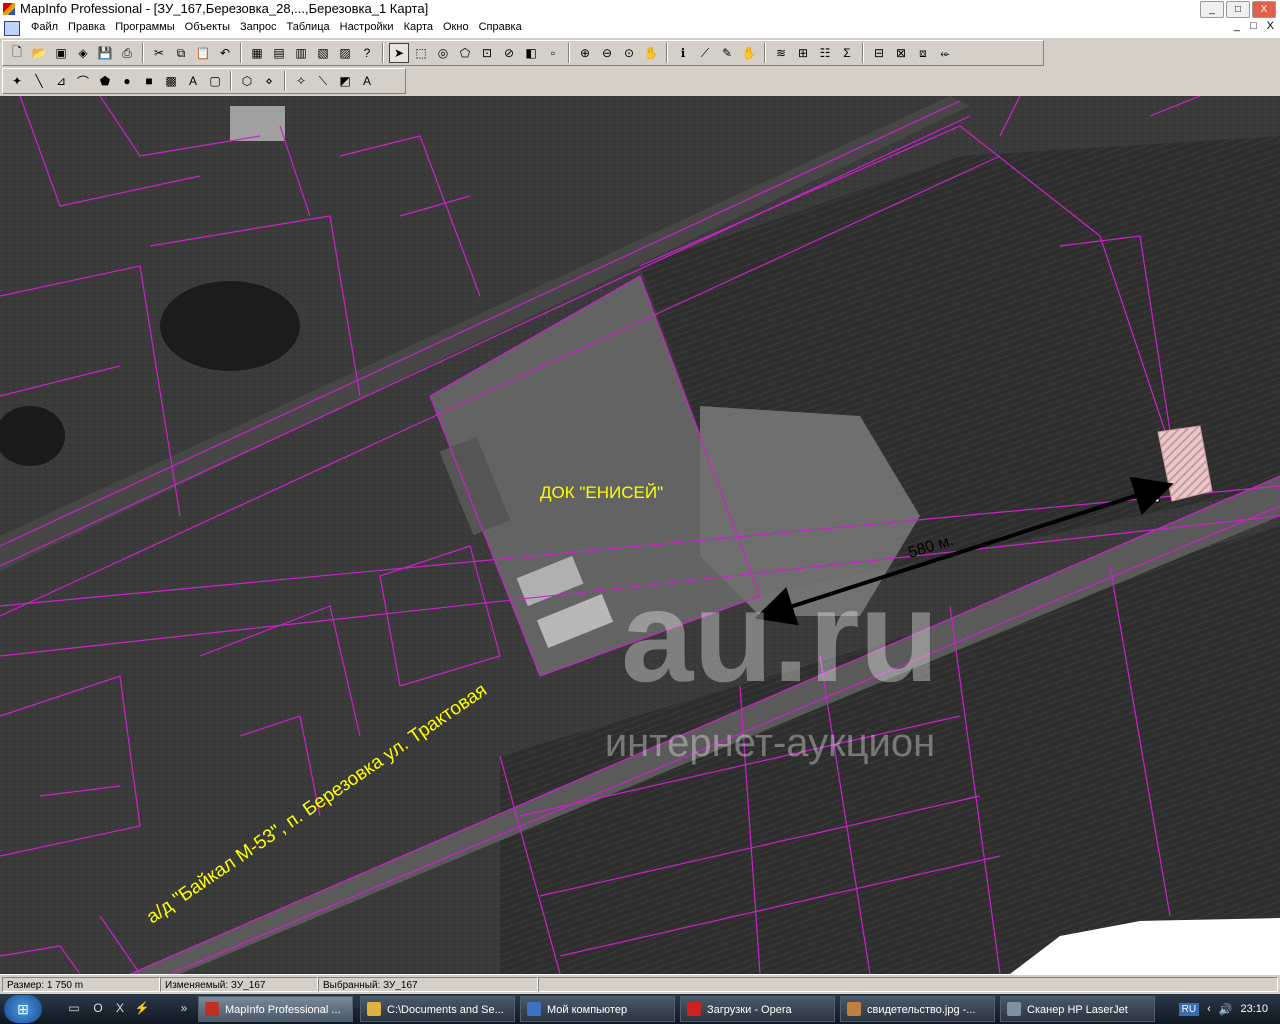  I want to click on graph-icon: ▥, so click(301, 53).